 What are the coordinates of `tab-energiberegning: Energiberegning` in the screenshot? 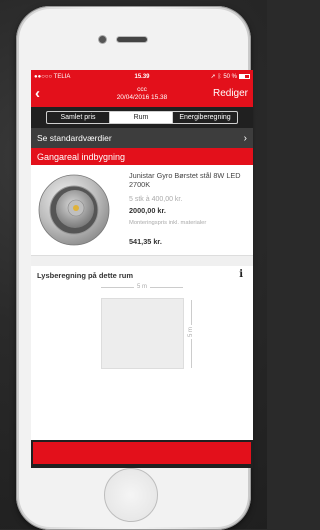 It's located at (205, 117).